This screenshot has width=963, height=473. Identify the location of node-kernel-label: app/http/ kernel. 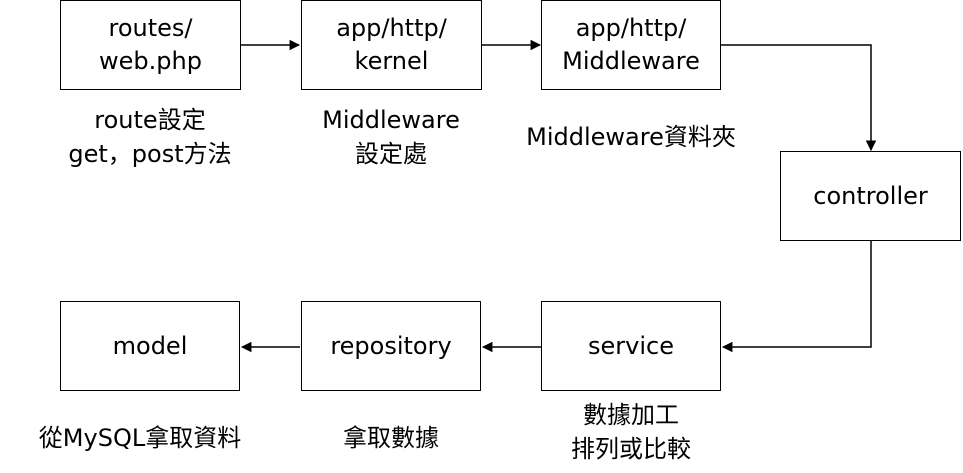
(391, 44).